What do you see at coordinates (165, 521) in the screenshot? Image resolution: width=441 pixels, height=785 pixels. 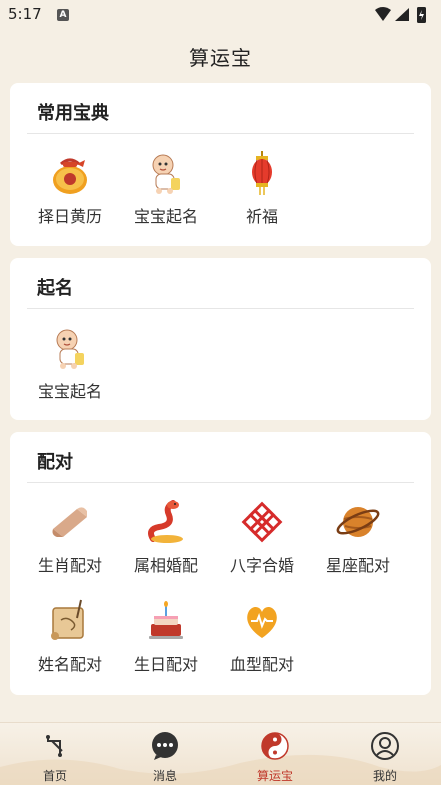 I see `snake-icon` at bounding box center [165, 521].